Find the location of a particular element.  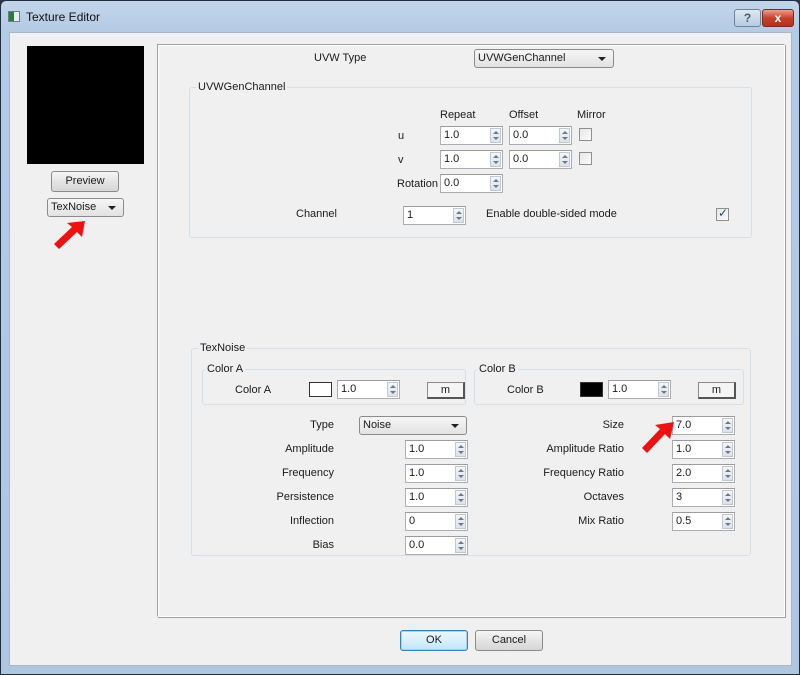

close-button: x is located at coordinates (778, 18).